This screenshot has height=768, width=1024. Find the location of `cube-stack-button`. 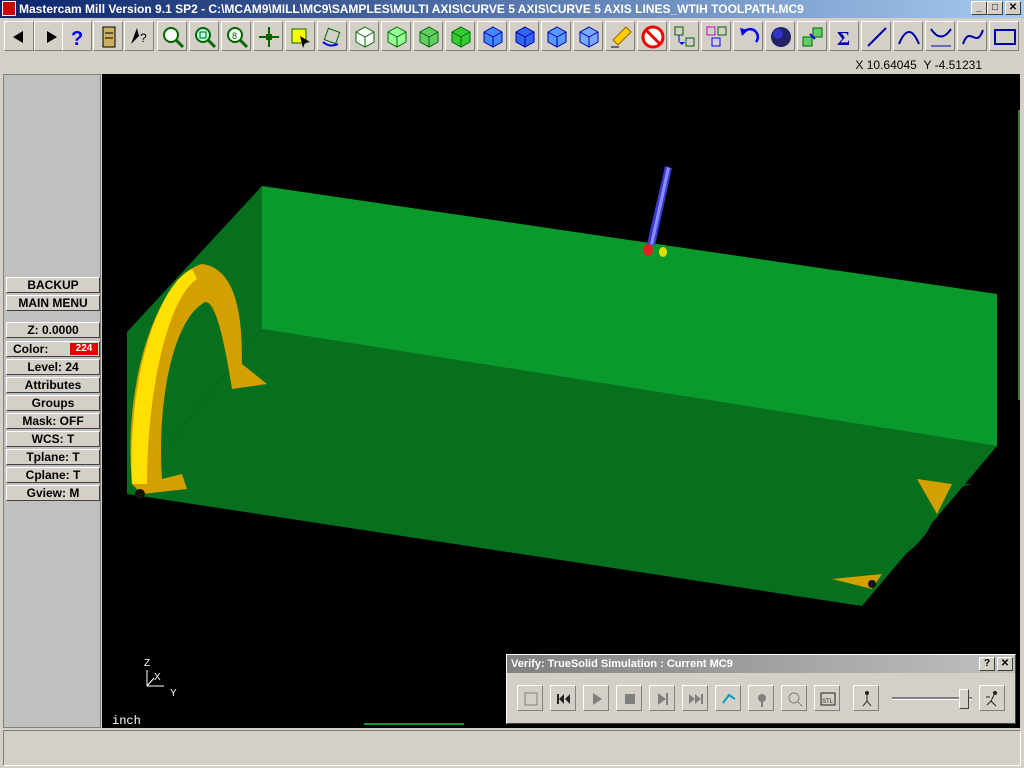

cube-stack-button is located at coordinates (812, 36).